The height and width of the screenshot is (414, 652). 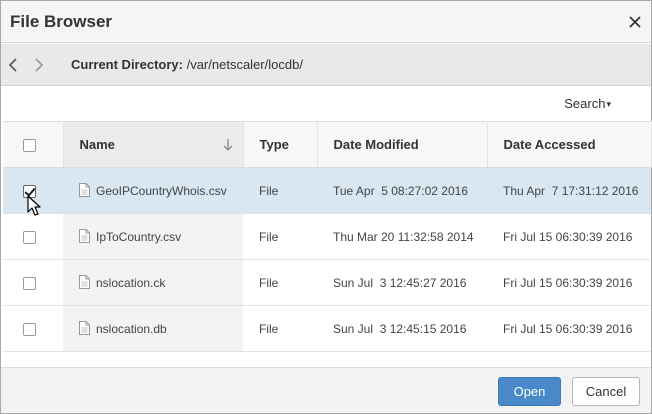 What do you see at coordinates (402, 282) in the screenshot?
I see `file-date-modified: Sun Jul 3 12:45:27 2016` at bounding box center [402, 282].